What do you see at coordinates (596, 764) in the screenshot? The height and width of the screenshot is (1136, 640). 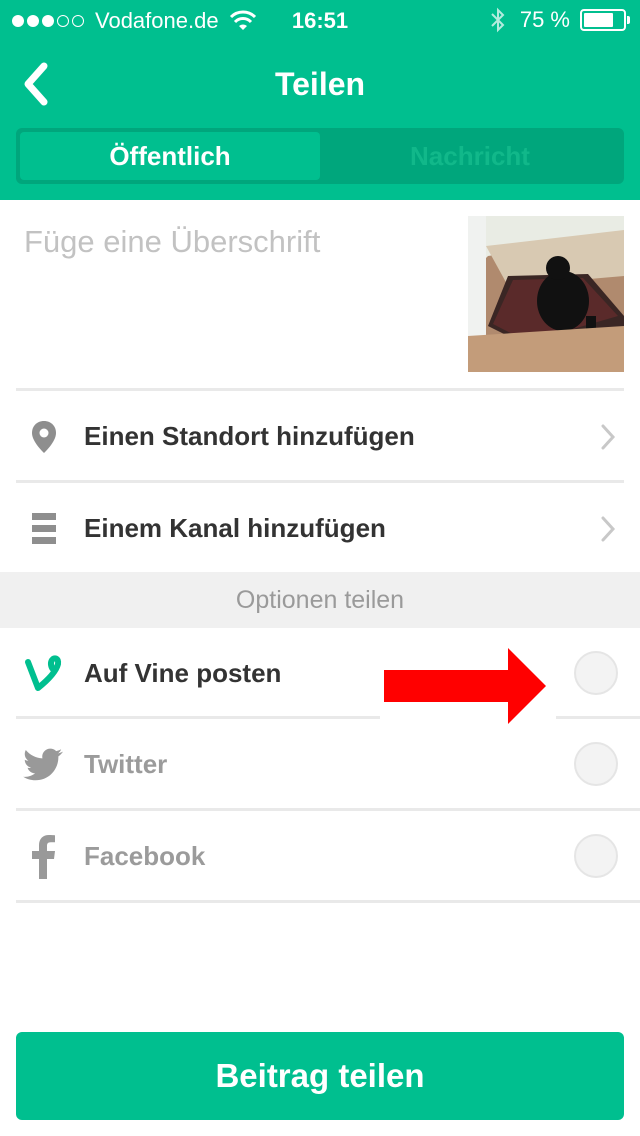 I see `share-twitter-toggle` at bounding box center [596, 764].